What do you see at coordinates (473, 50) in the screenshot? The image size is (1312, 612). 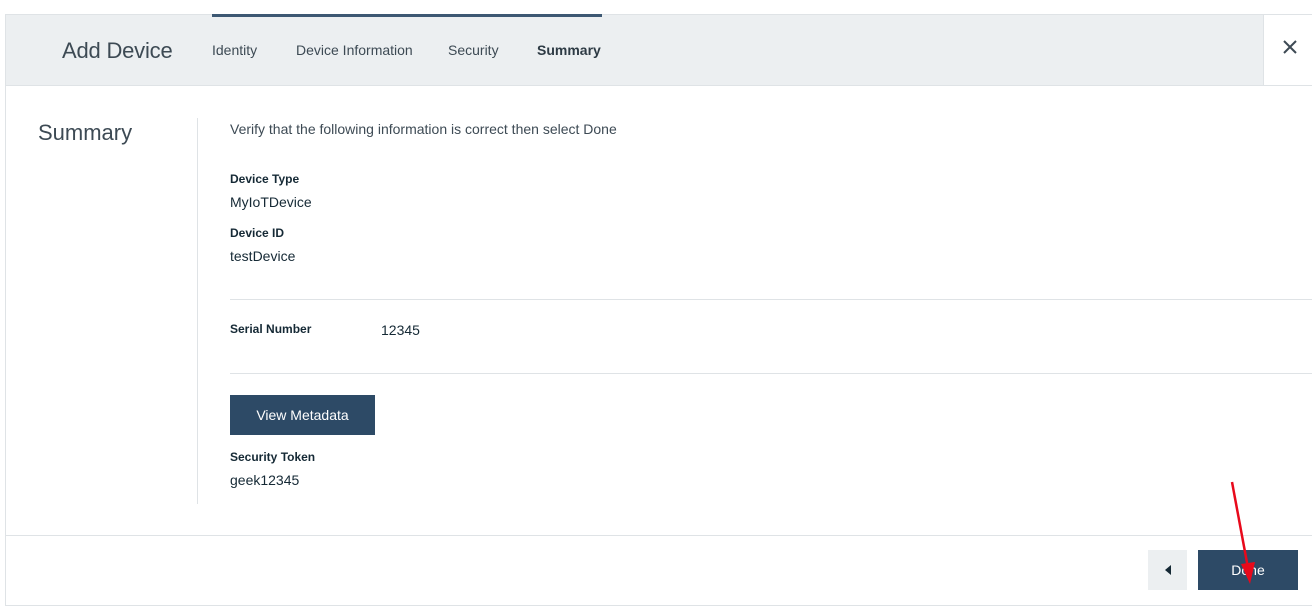 I see `tab-security: Security` at bounding box center [473, 50].